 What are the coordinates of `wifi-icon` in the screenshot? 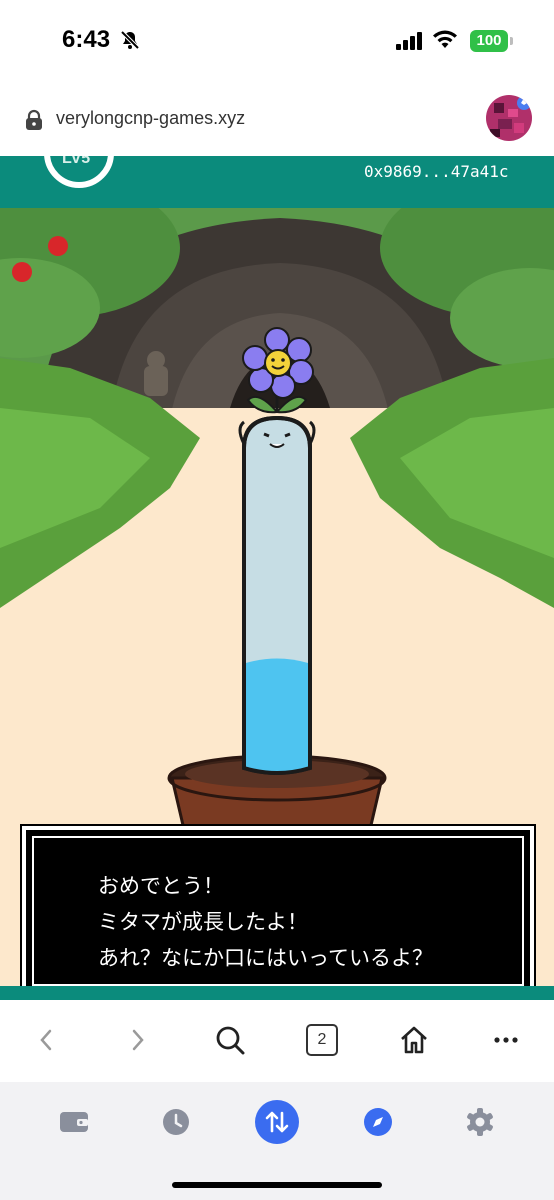 It's located at (445, 39).